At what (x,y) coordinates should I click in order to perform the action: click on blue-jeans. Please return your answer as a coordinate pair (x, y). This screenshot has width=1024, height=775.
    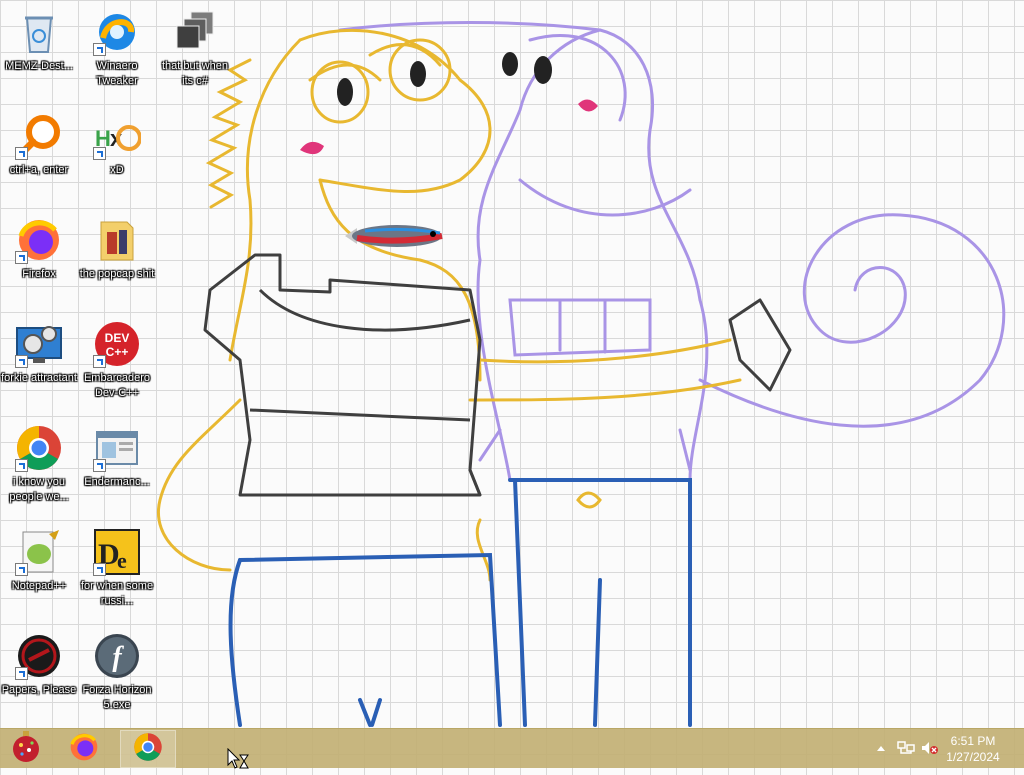
    Looking at the image, I should click on (460, 602).